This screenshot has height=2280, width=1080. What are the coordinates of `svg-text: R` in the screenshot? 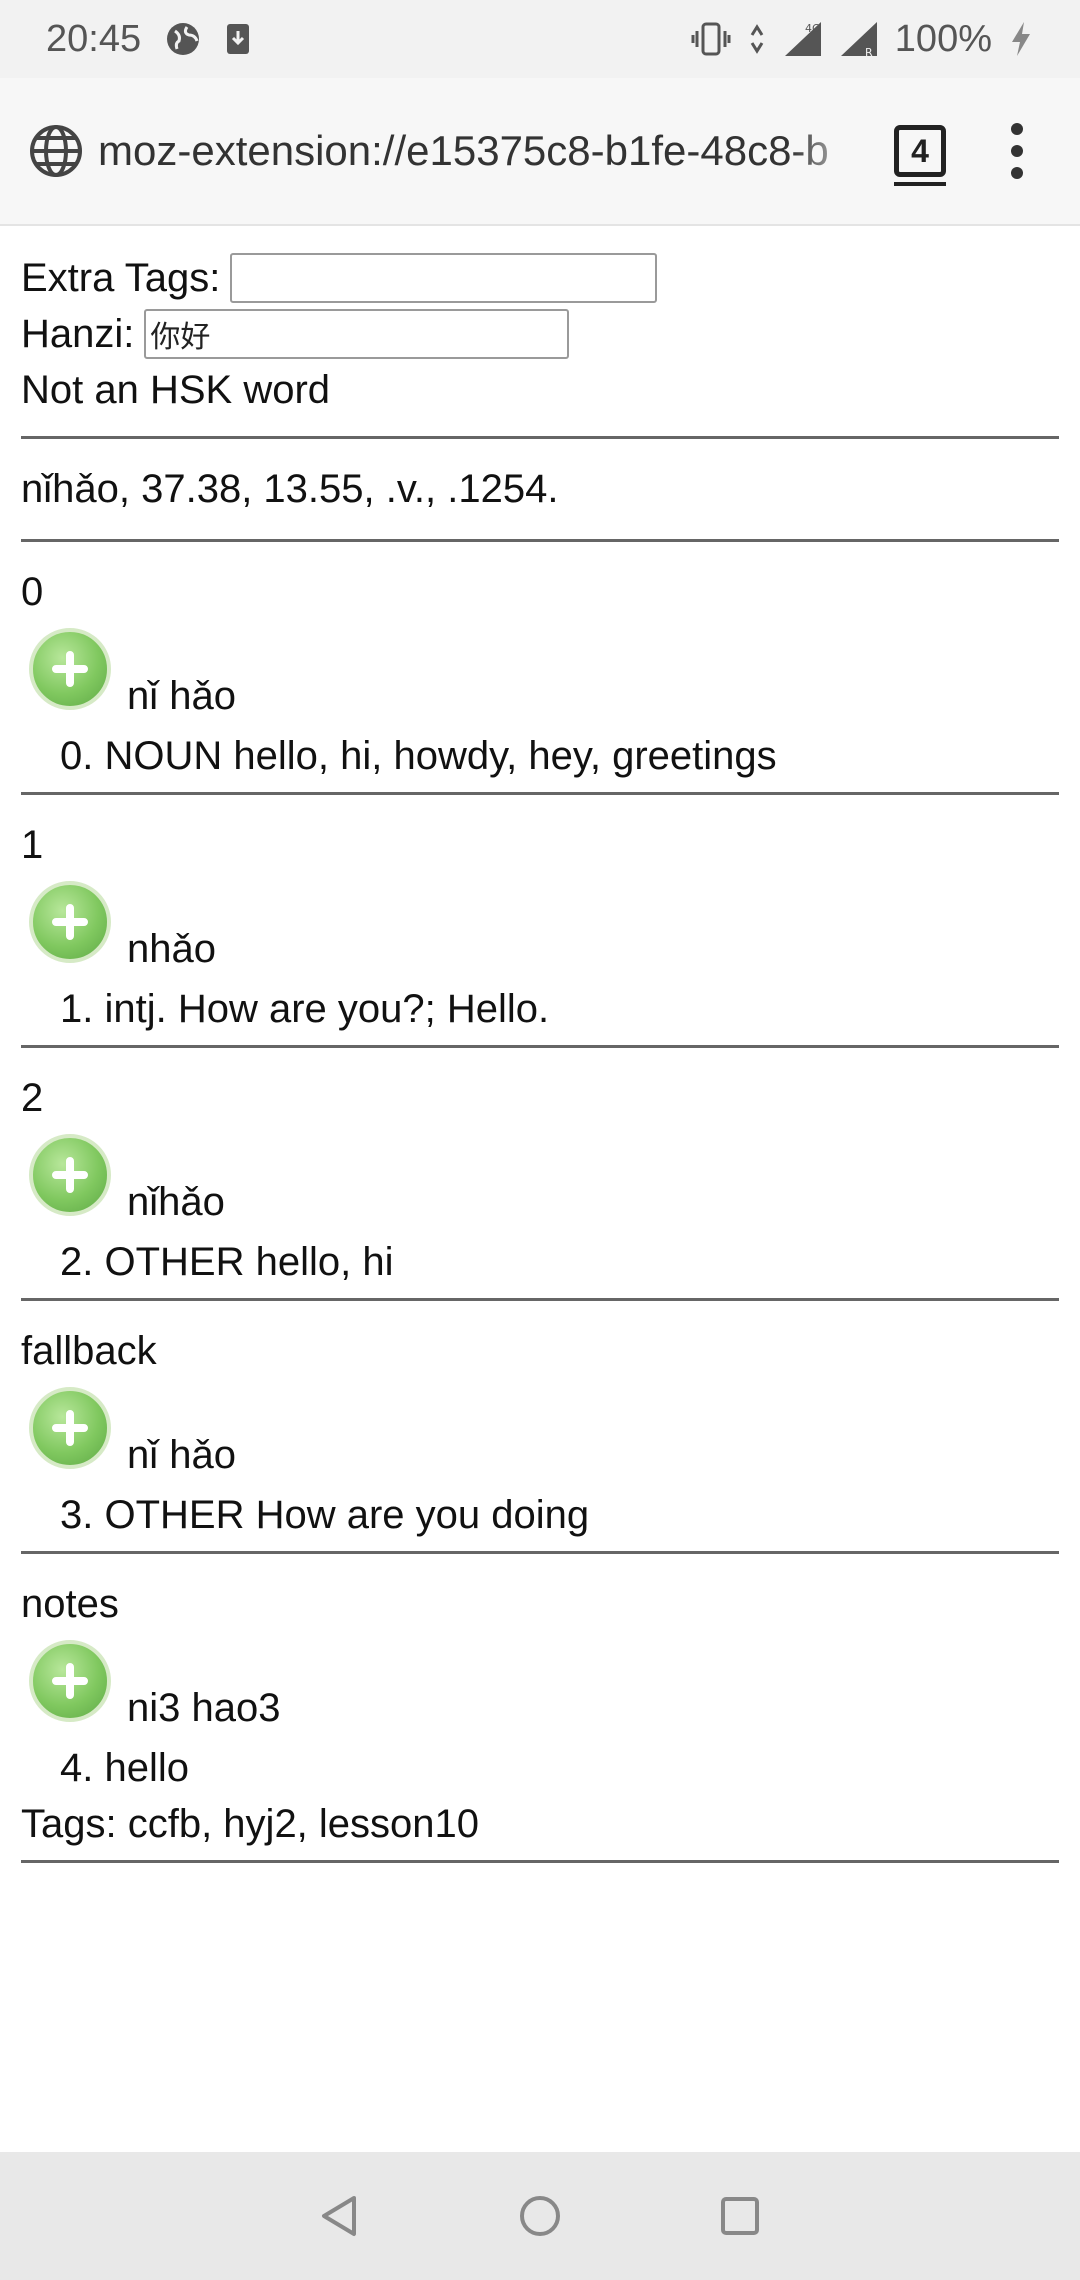 It's located at (869, 52).